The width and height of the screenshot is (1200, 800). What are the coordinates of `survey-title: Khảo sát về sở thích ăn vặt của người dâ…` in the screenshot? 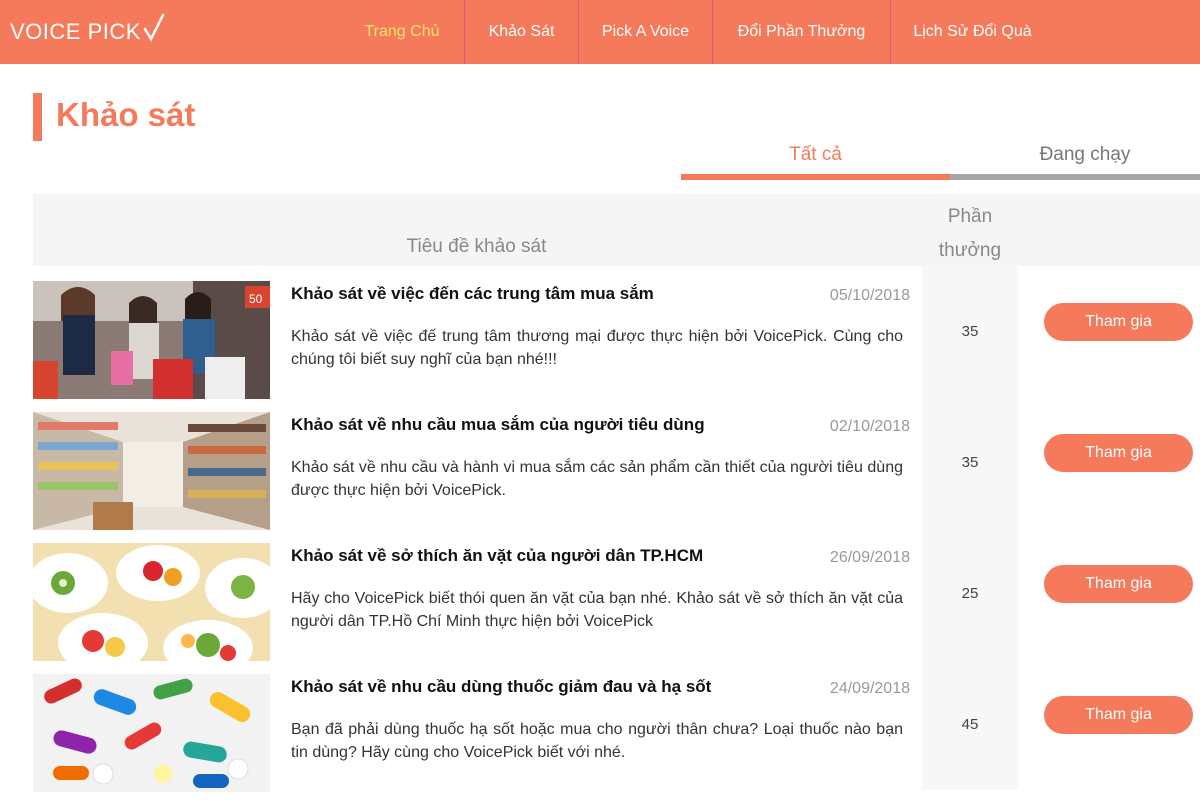 It's located at (497, 556).